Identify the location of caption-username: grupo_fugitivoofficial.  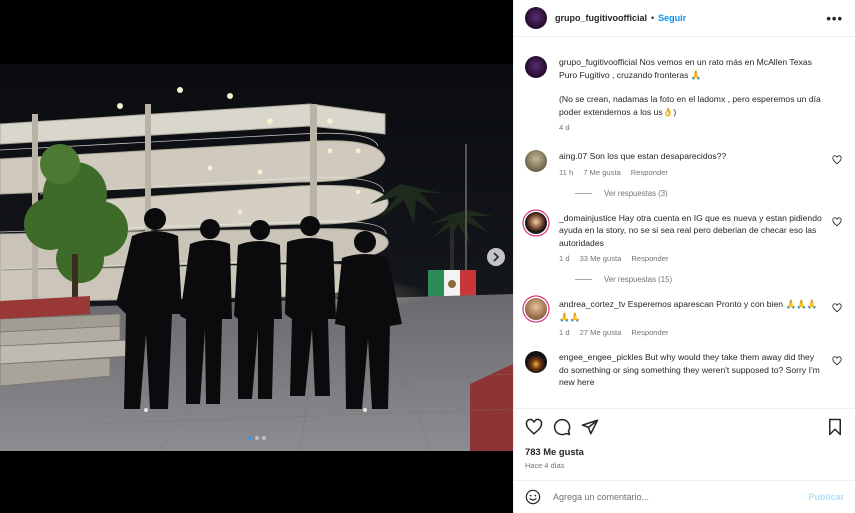
(598, 62).